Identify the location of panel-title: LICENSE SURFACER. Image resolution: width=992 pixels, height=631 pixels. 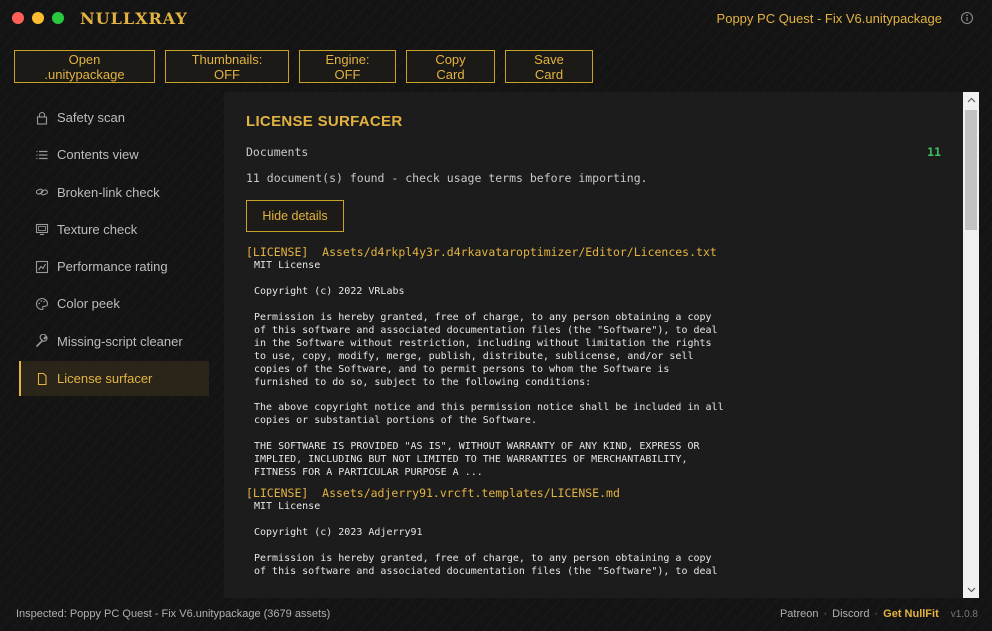
(324, 121).